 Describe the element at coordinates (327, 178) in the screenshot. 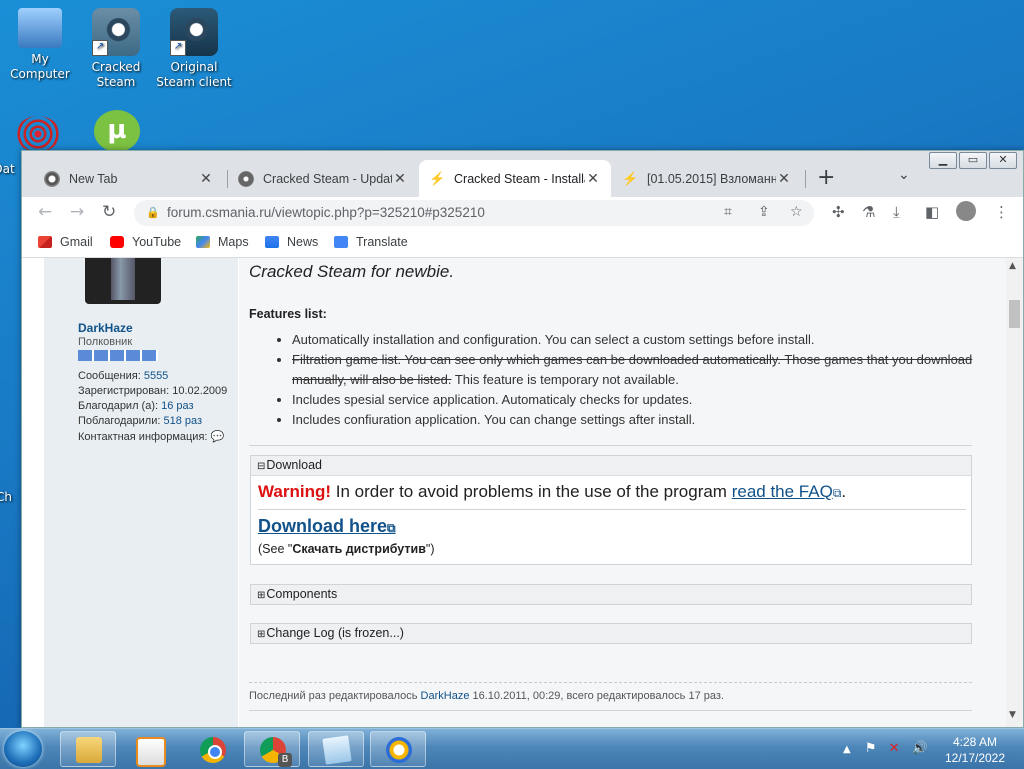

I see `tab-title: Cracked Steam - Update` at that location.